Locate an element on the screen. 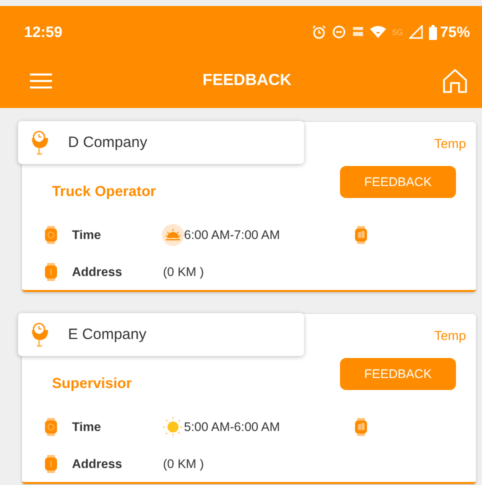 The height and width of the screenshot is (485, 482). battery-level: 75% is located at coordinates (455, 32).